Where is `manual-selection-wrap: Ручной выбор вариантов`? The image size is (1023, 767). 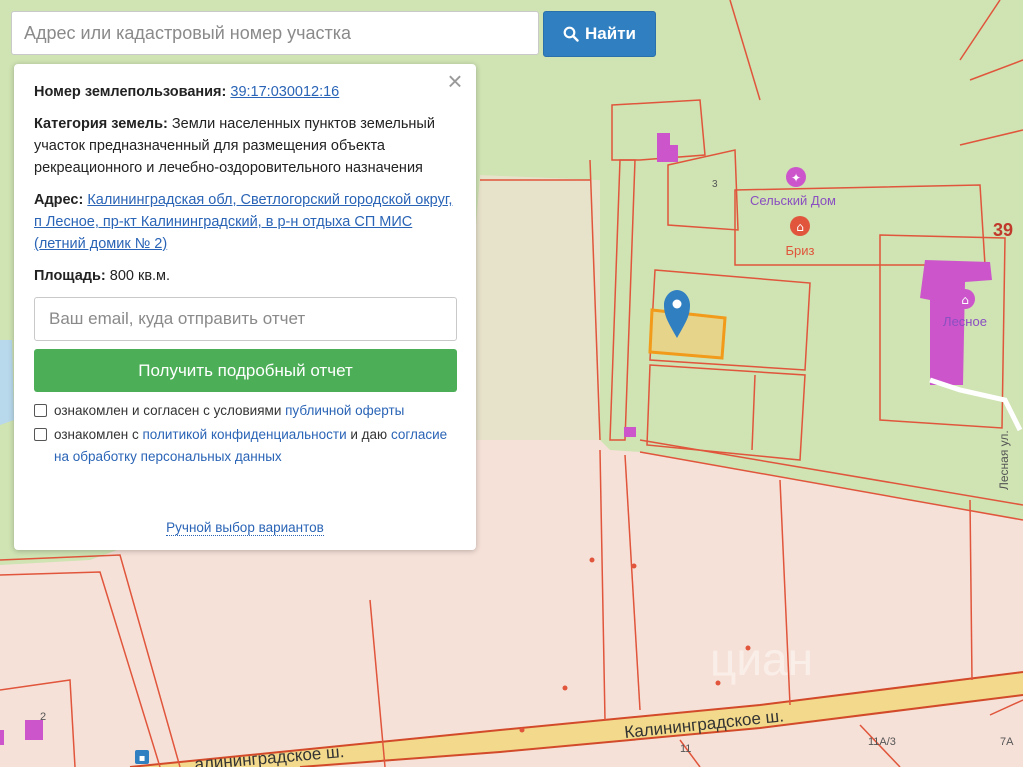
manual-selection-wrap: Ручной выбор вариантов is located at coordinates (245, 528).